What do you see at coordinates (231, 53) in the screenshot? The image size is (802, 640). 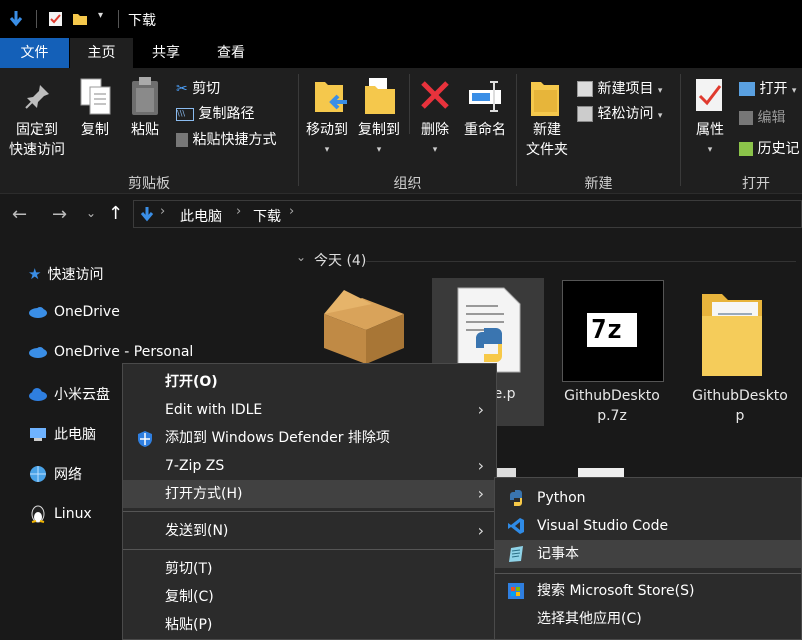 I see `tab-view: 查看` at bounding box center [231, 53].